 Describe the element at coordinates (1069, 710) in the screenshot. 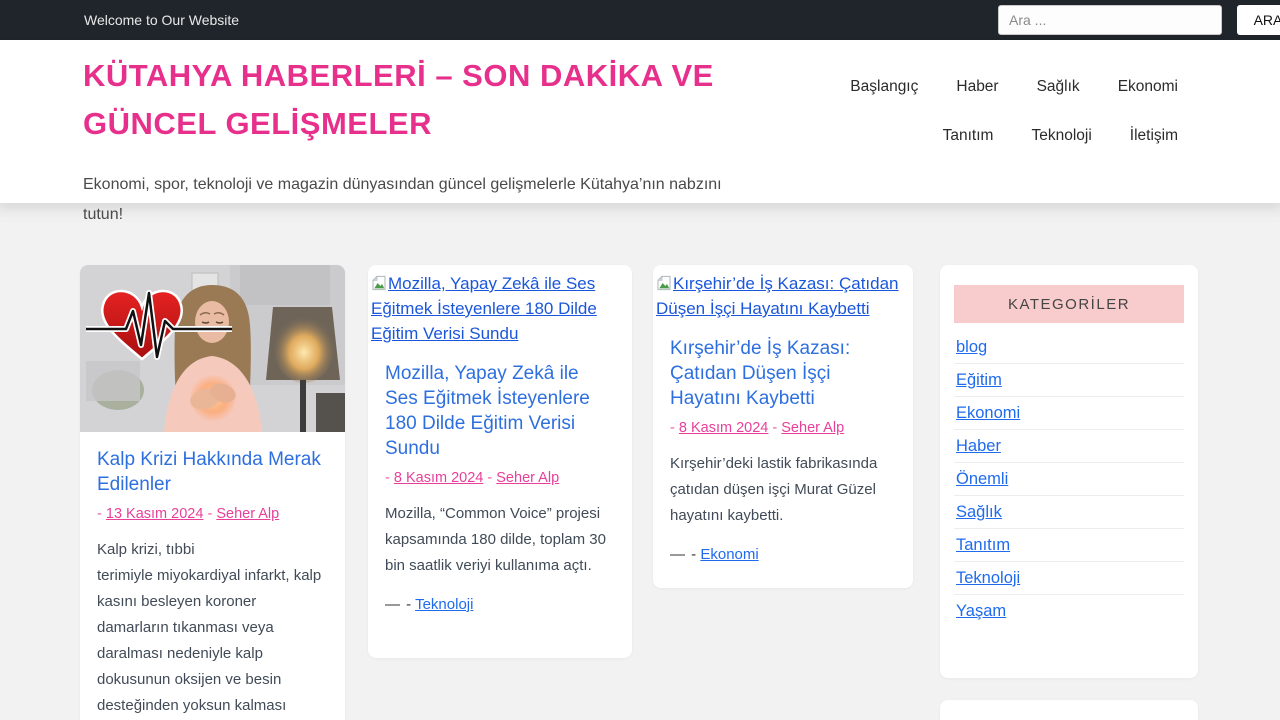

I see `sidebar-next-widget` at that location.